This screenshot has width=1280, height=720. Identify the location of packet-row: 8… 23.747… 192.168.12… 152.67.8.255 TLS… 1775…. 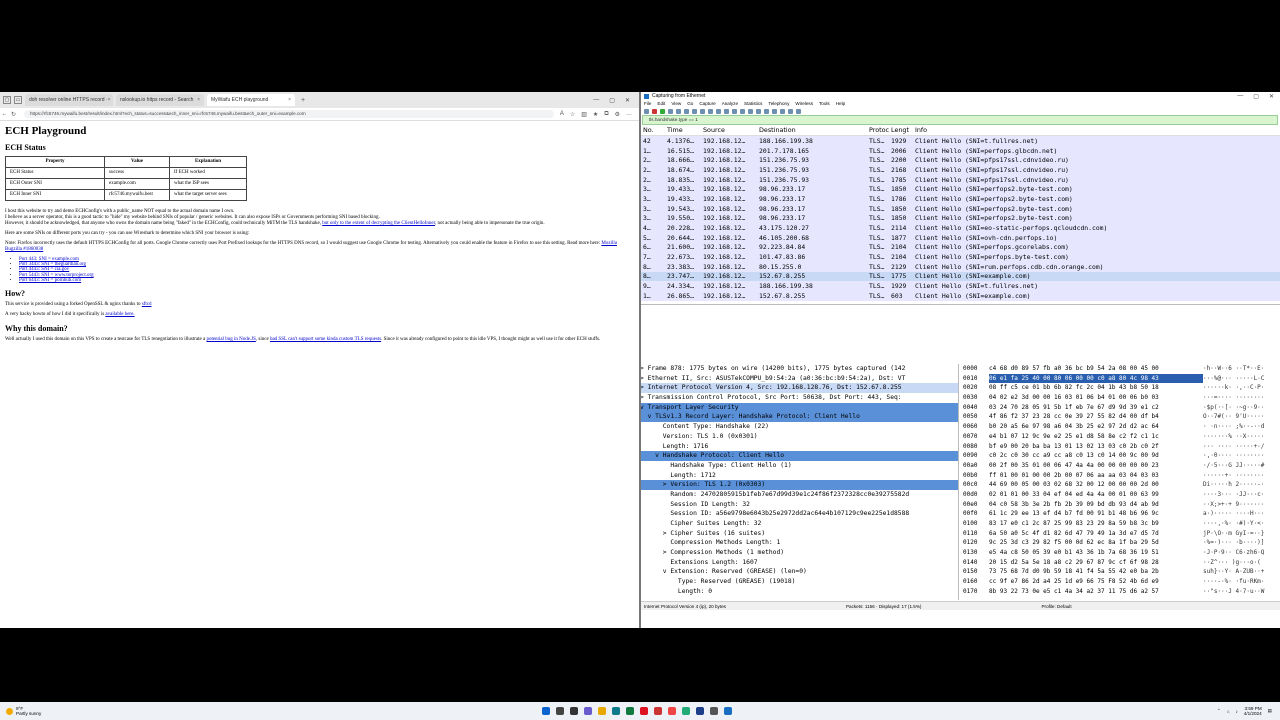
(960, 276).